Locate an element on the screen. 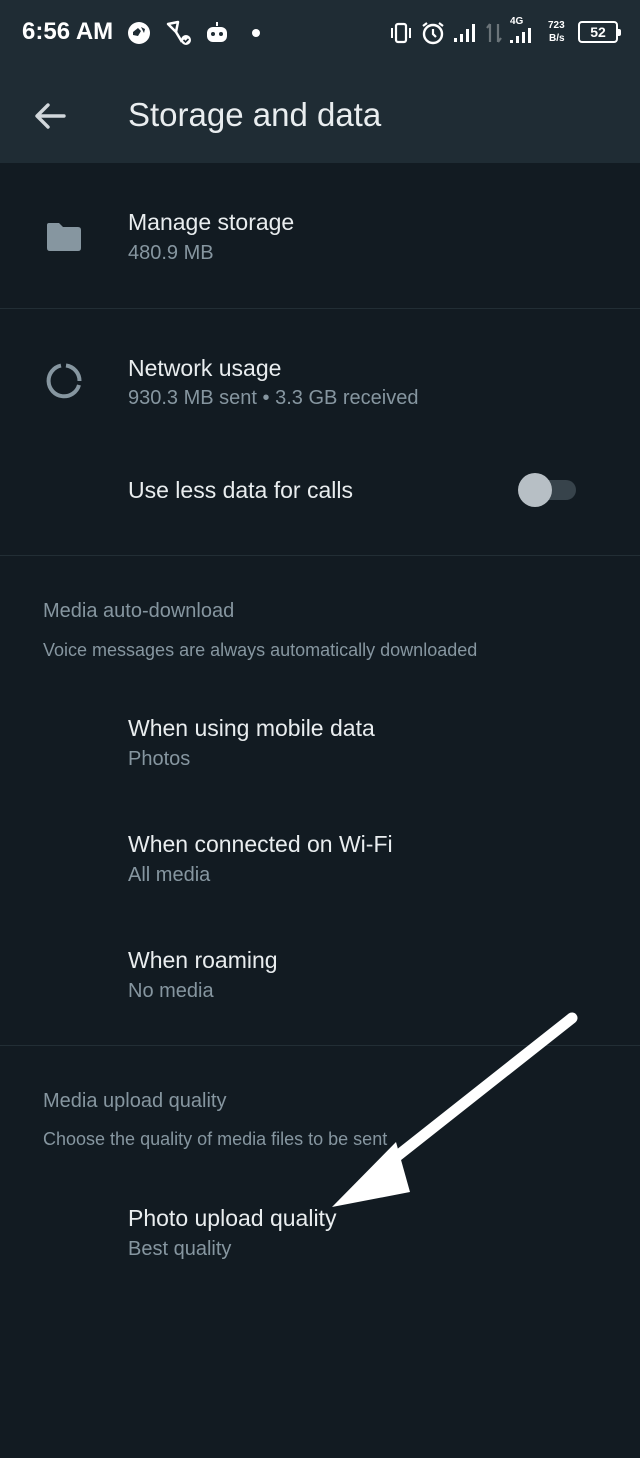 The height and width of the screenshot is (1458, 640). photo-upload-quality-title: Photo upload quality is located at coordinates (232, 1218).